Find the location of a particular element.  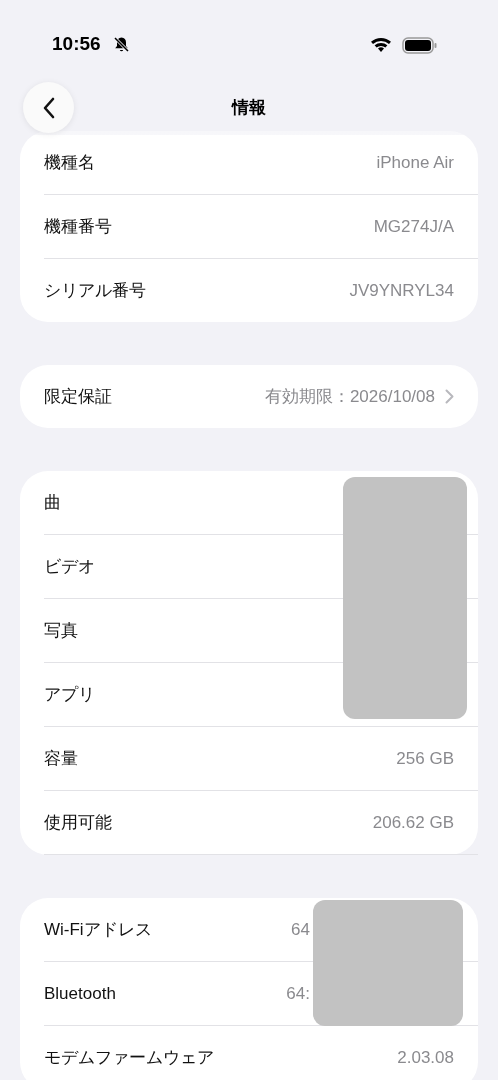

row-value: iPhone Air is located at coordinates (415, 162).